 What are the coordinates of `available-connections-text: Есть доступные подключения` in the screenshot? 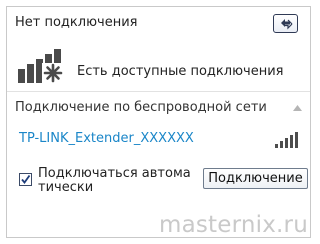 It's located at (180, 71).